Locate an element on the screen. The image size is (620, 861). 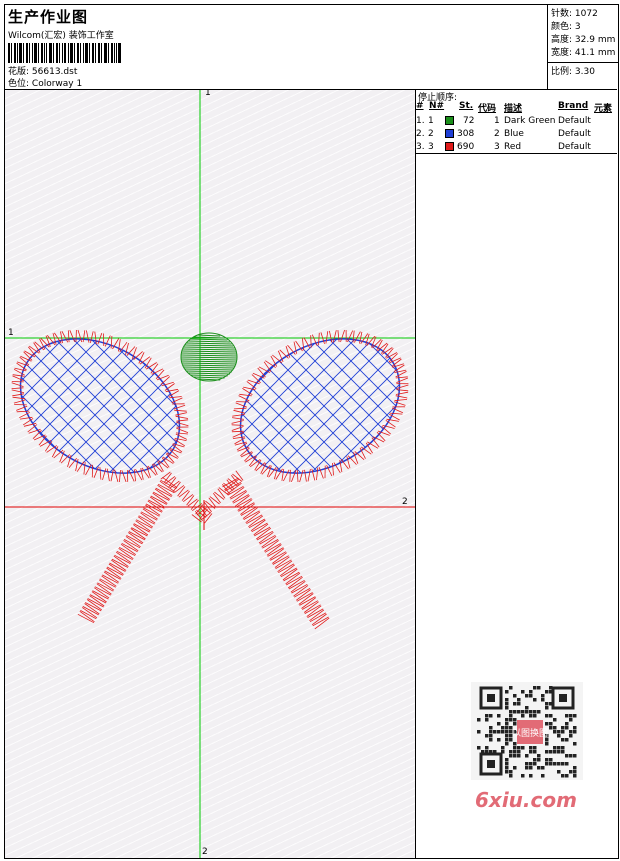
colors-row: 颜色: 3 is located at coordinates (566, 25).